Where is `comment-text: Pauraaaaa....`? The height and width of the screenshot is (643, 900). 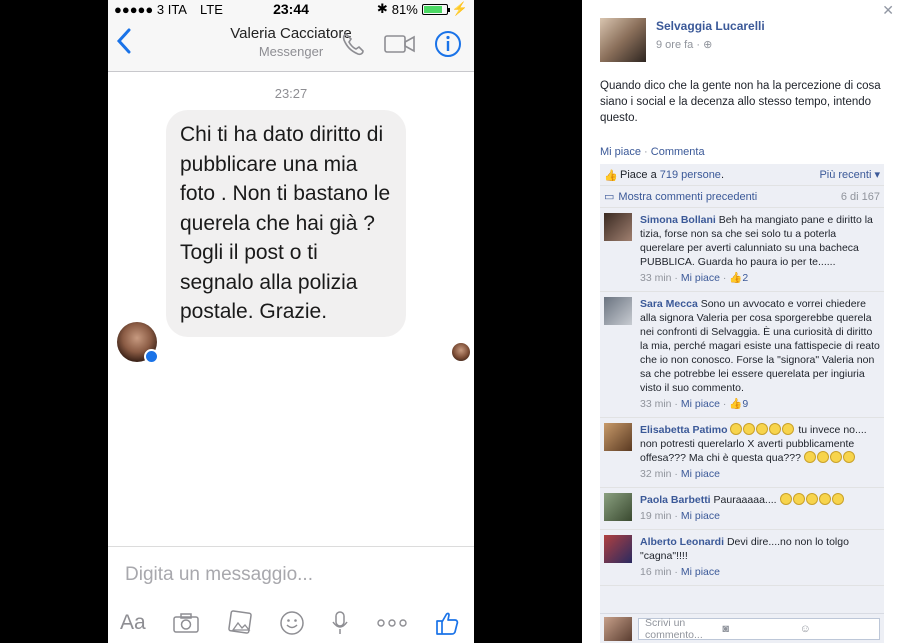
comment-text: Pauraaaaa.... is located at coordinates (745, 500).